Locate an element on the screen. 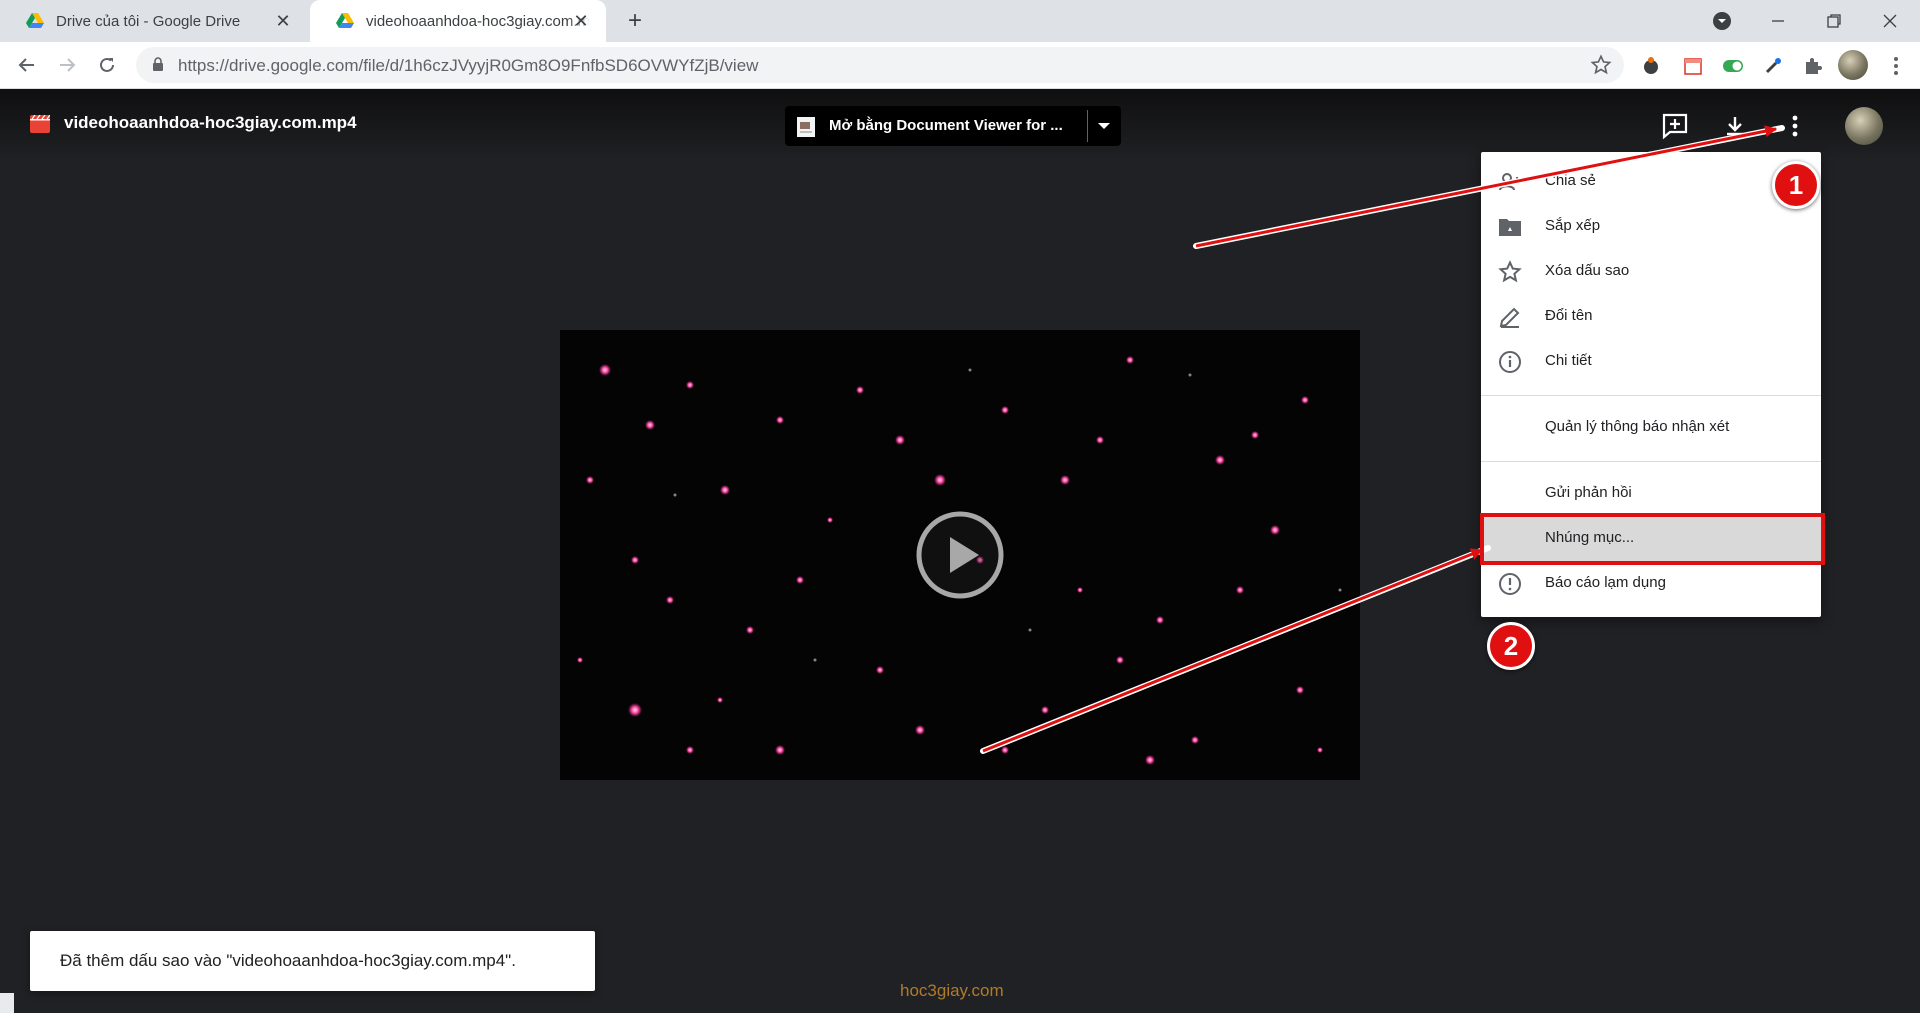  calendar-extension-icon is located at coordinates (1693, 66).